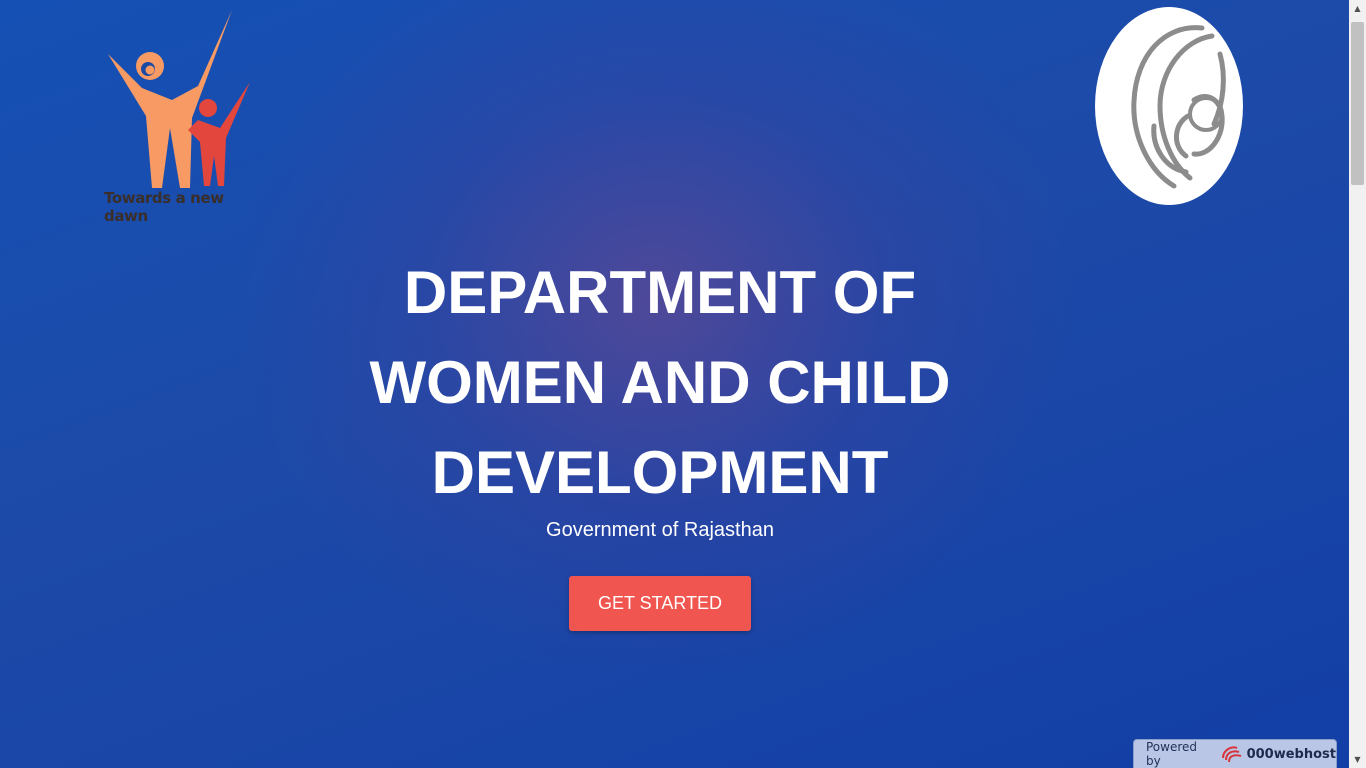 This screenshot has height=768, width=1366. Describe the element at coordinates (179, 99) in the screenshot. I see `family-logo-icon` at that location.